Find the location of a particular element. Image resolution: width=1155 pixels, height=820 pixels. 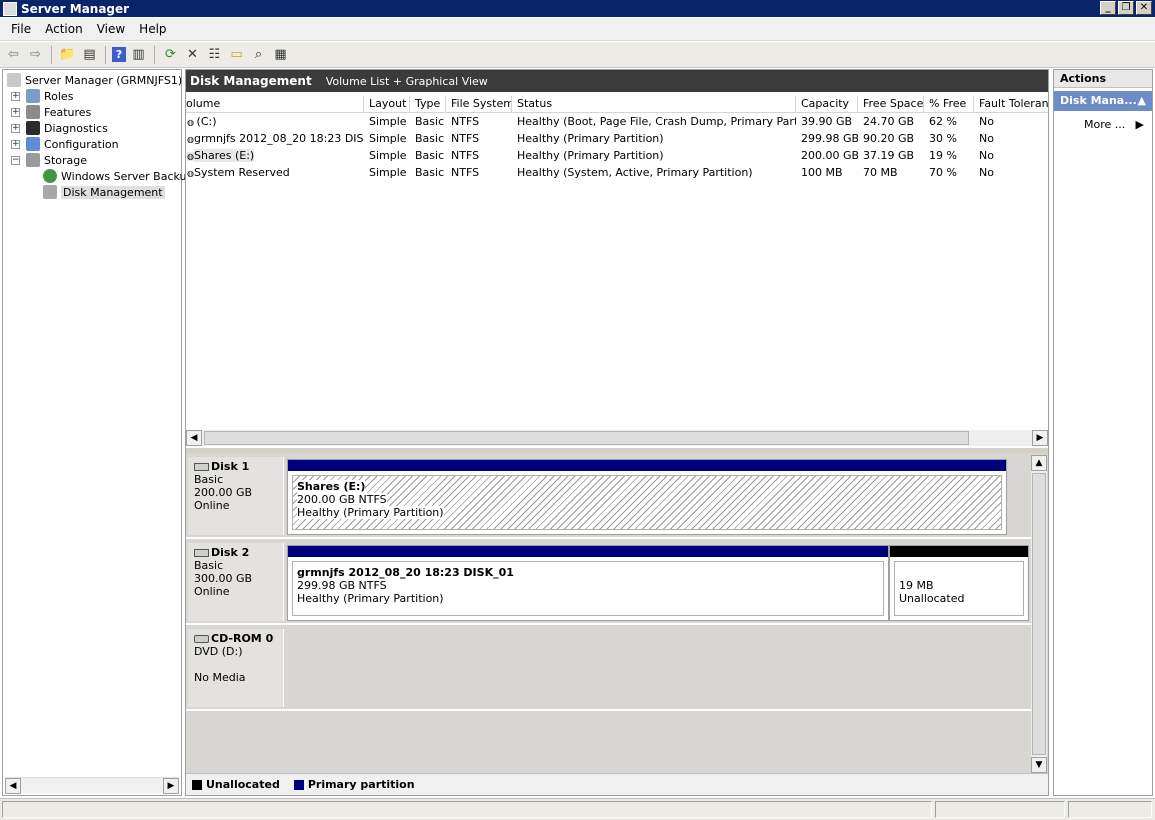

type-cell: Basic is located at coordinates (430, 155).